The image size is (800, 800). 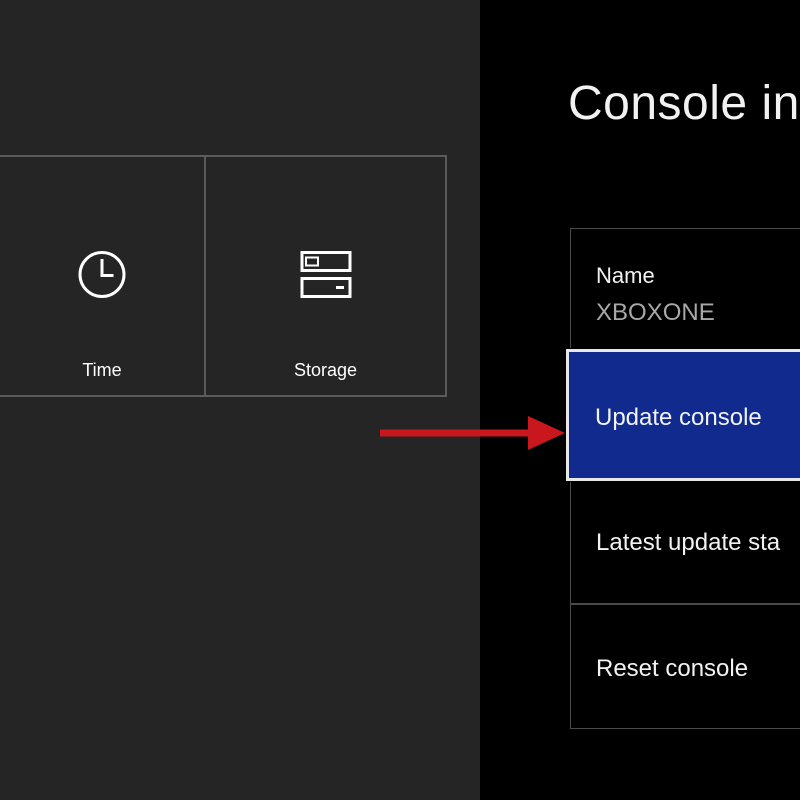 I want to click on latest-update-status-label: Latest update sta, so click(x=688, y=542).